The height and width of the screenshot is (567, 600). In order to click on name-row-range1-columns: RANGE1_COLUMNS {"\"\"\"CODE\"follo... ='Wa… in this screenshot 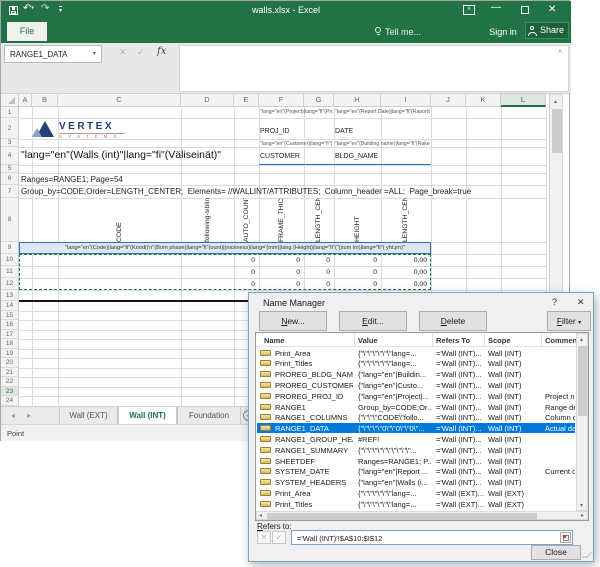, I will do `click(416, 417)`.